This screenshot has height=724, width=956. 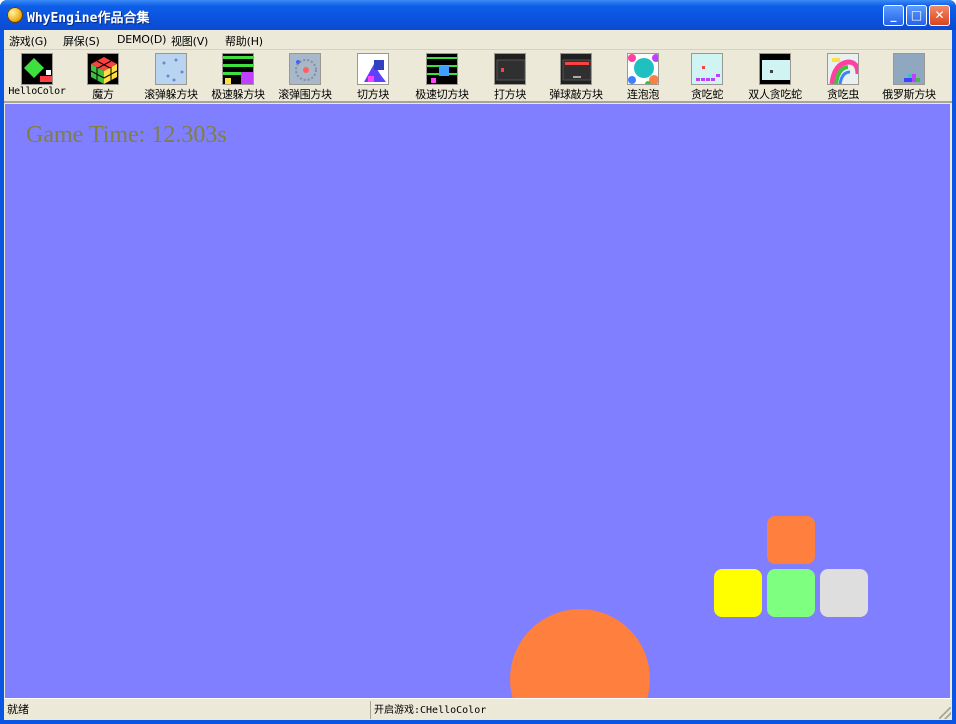 What do you see at coordinates (775, 69) in the screenshot?
I see `two-player-snake-icon` at bounding box center [775, 69].